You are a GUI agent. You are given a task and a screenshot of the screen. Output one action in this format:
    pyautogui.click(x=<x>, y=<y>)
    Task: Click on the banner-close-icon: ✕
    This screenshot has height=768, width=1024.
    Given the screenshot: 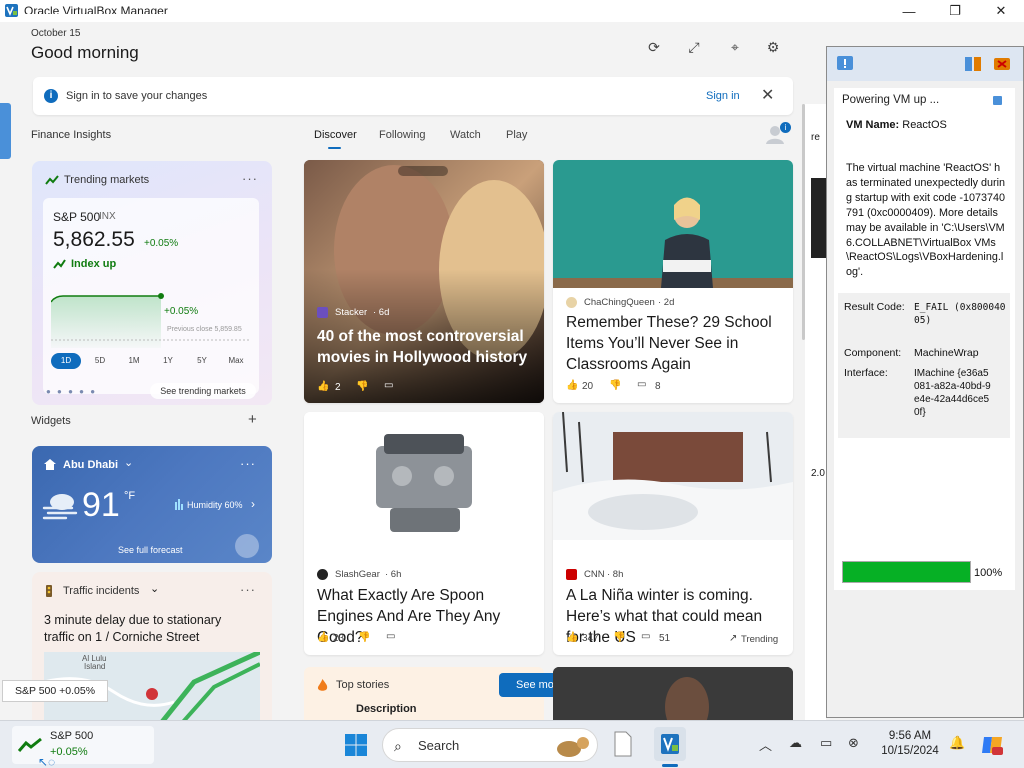 What is the action you would take?
    pyautogui.click(x=767, y=95)
    